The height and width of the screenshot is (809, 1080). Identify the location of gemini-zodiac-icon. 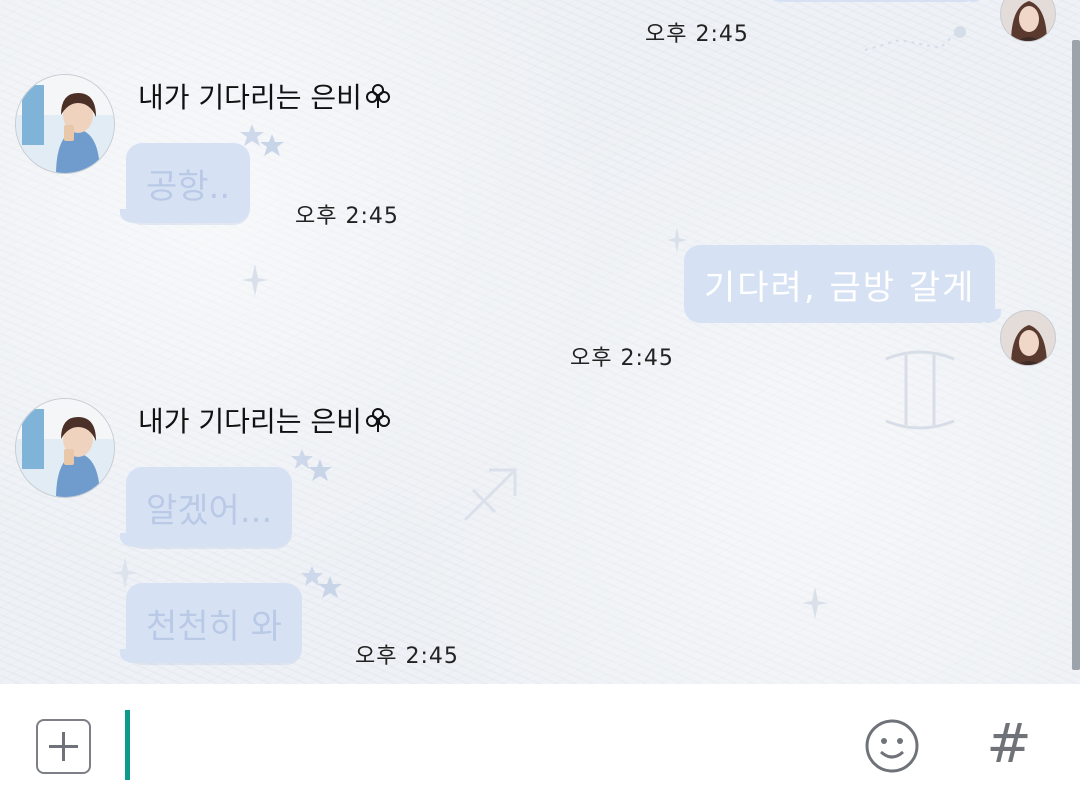
(920, 390).